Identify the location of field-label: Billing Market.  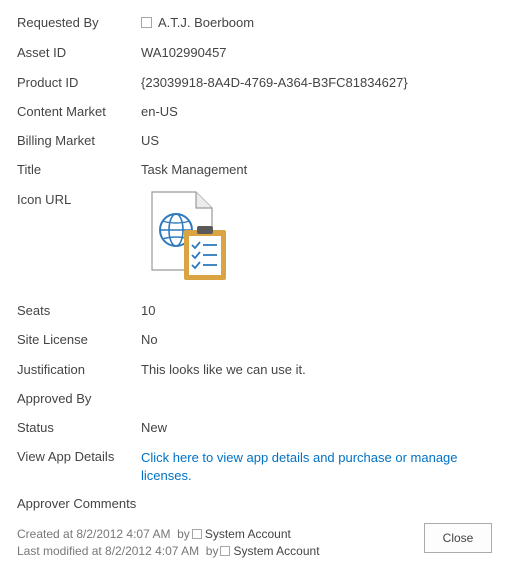
(56, 140).